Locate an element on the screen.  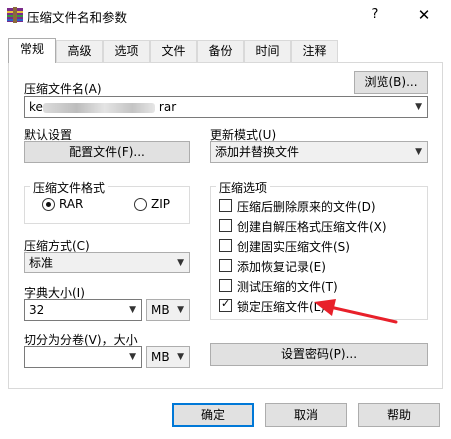
close-window-button: ✕ is located at coordinates (424, 15).